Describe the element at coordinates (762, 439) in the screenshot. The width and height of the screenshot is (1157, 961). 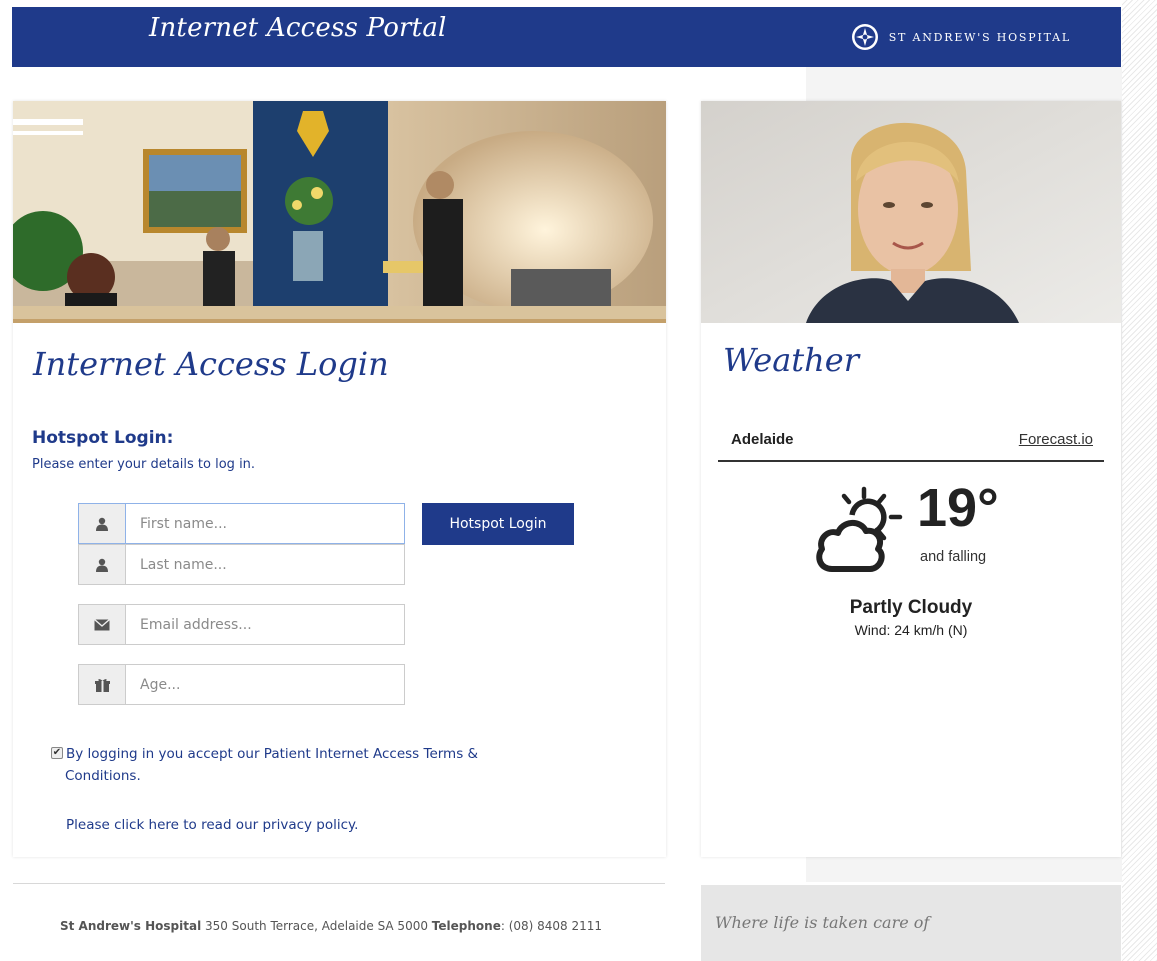
I see `weather-city: Adelaide` at that location.